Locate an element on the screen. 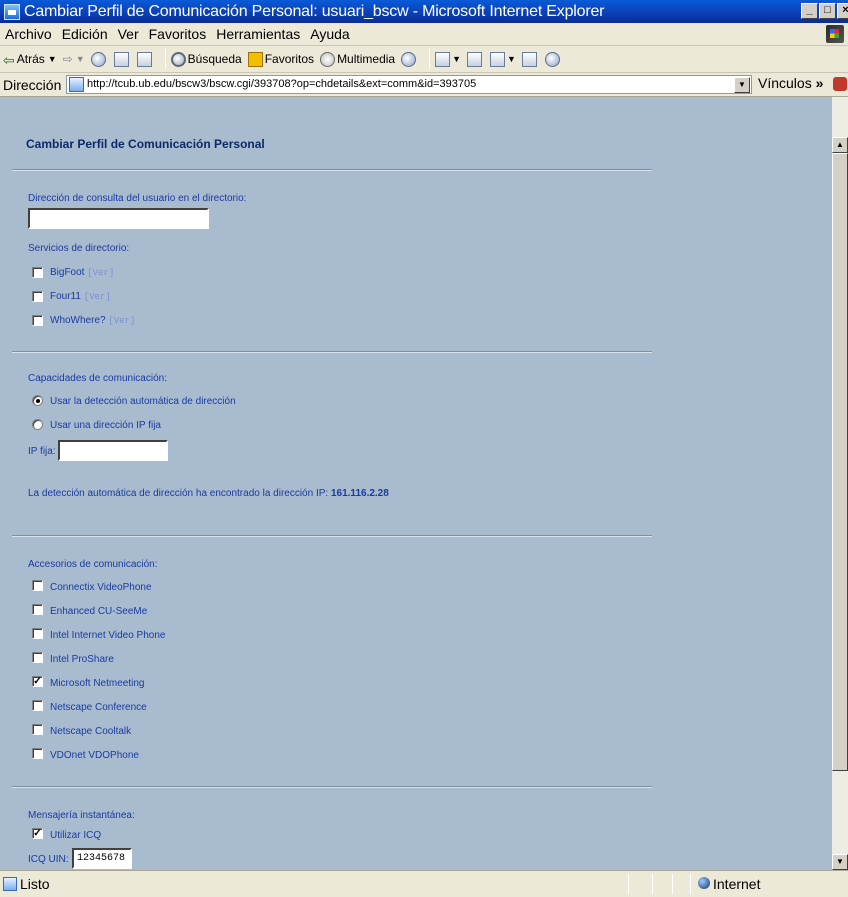 This screenshot has height=897, width=848. accessory-label-vdophone: VDOnet VDOPhone is located at coordinates (94, 755).